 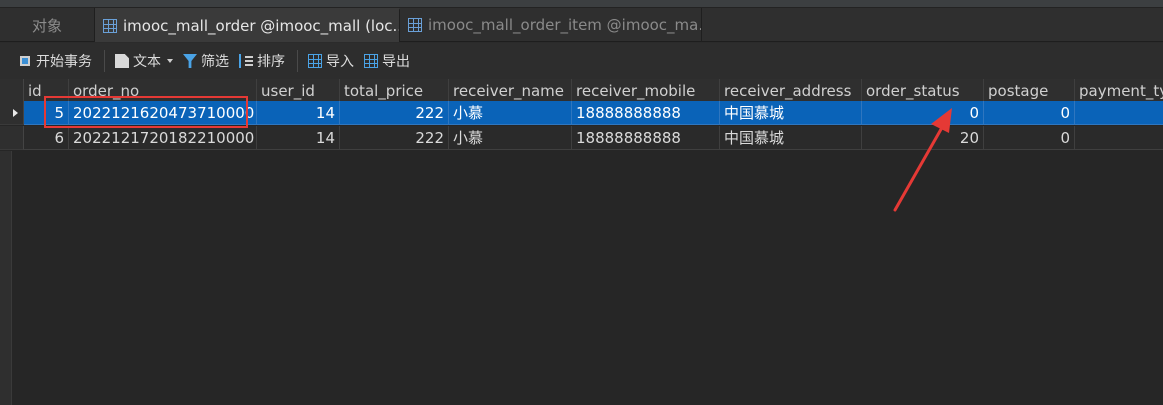 What do you see at coordinates (147, 62) in the screenshot?
I see `text-label: 文本` at bounding box center [147, 62].